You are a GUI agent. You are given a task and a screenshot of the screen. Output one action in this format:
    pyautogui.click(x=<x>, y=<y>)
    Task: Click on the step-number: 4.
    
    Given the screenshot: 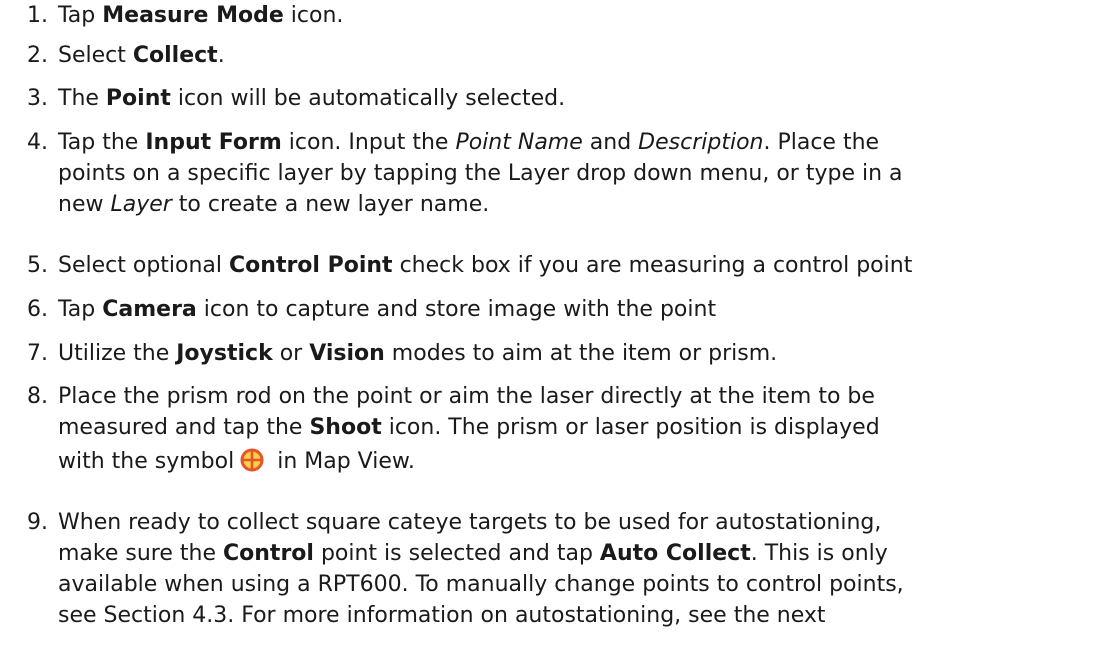 What is the action you would take?
    pyautogui.click(x=37, y=142)
    